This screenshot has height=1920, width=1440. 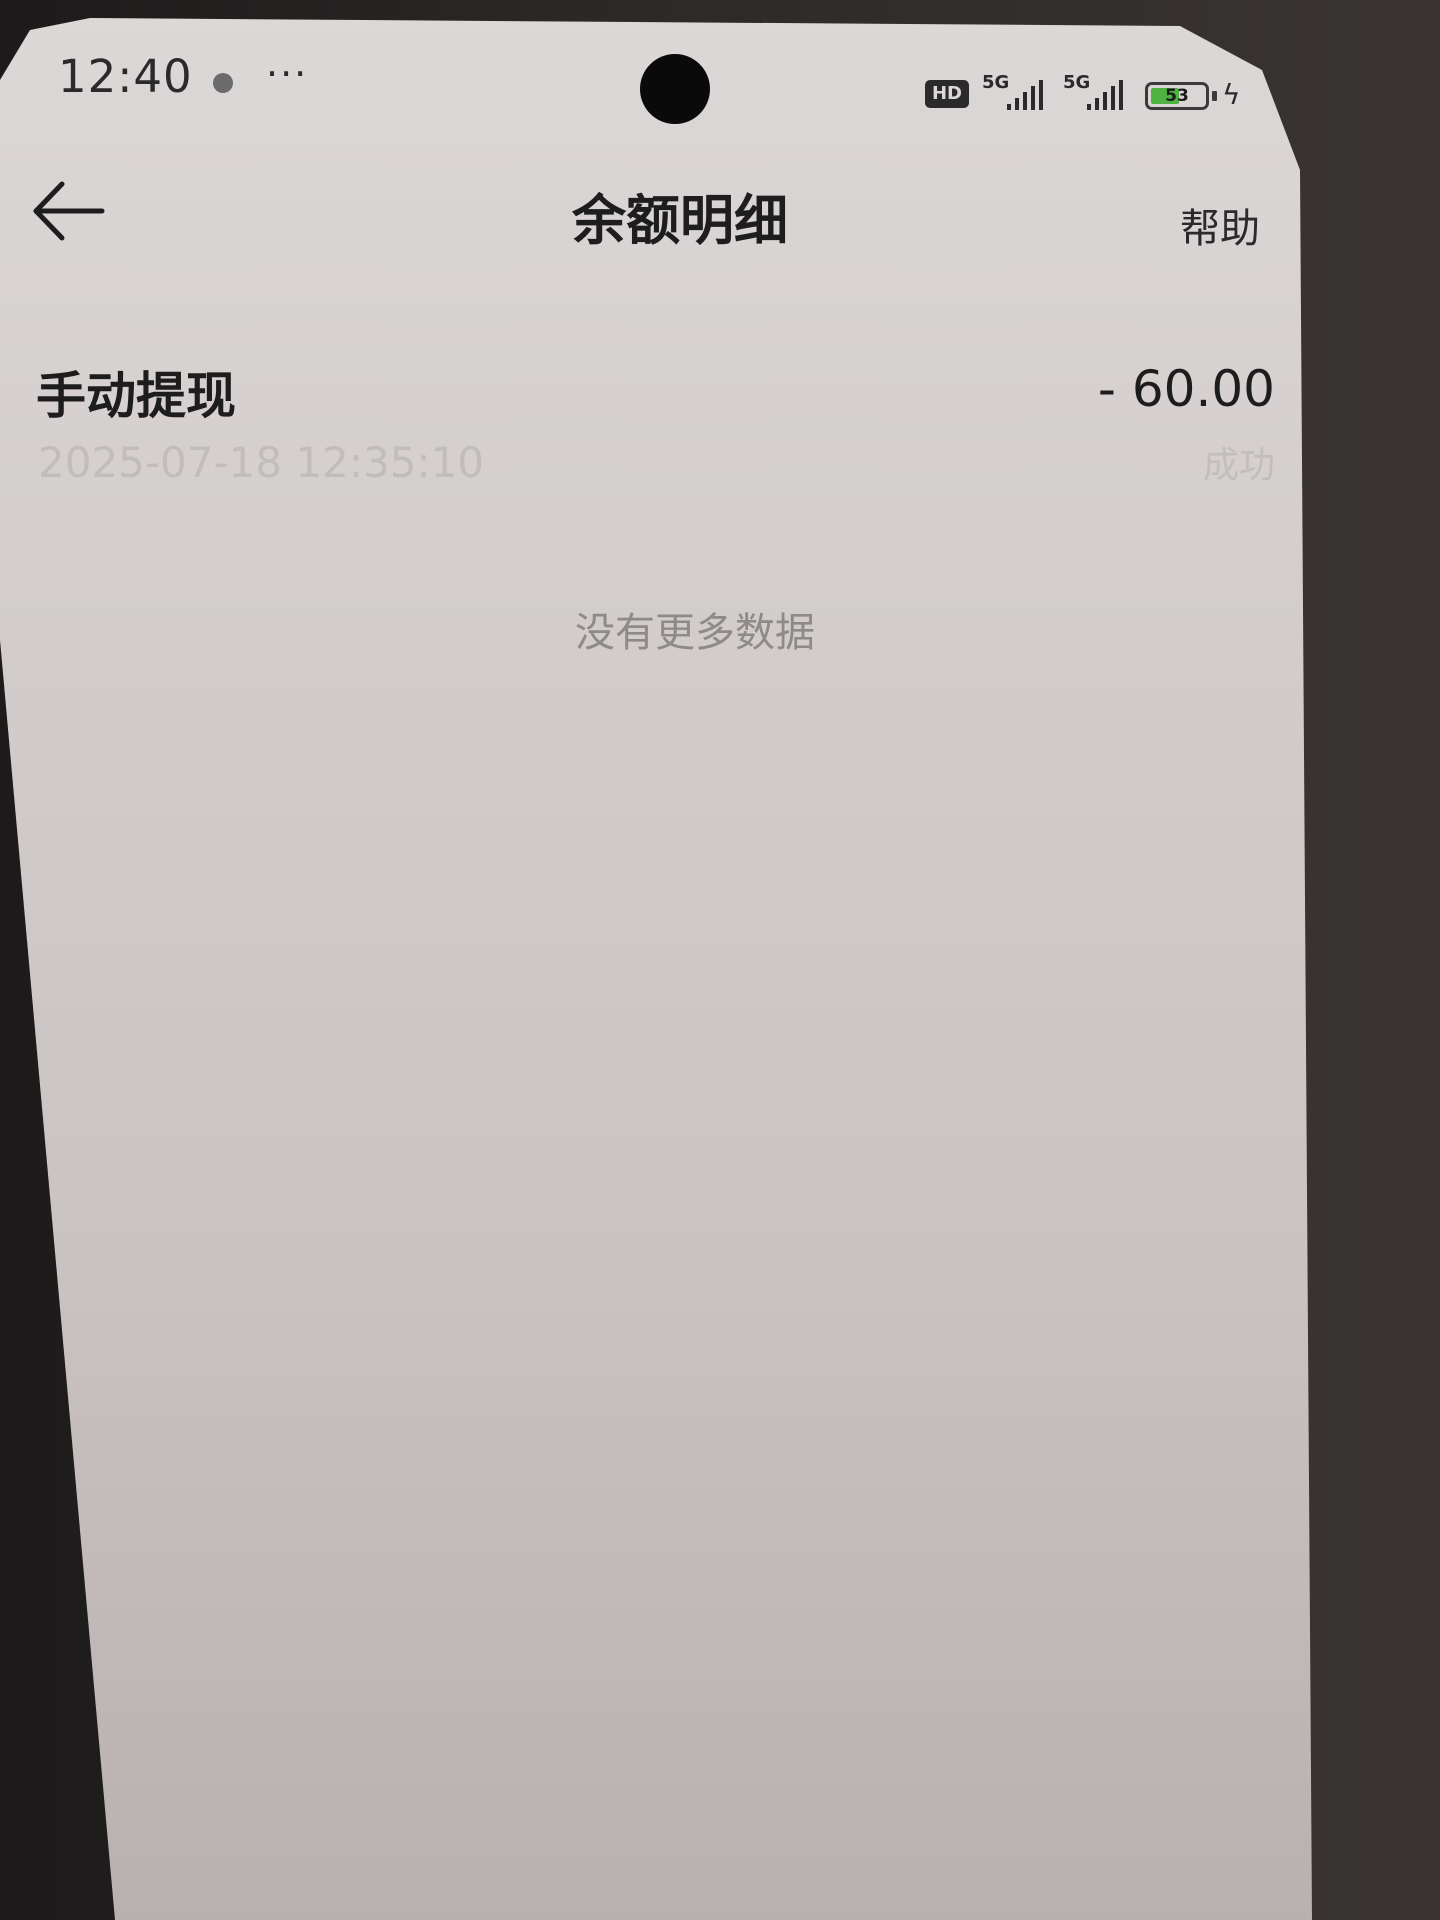 What do you see at coordinates (680, 220) in the screenshot?
I see `page-title: 余额明细` at bounding box center [680, 220].